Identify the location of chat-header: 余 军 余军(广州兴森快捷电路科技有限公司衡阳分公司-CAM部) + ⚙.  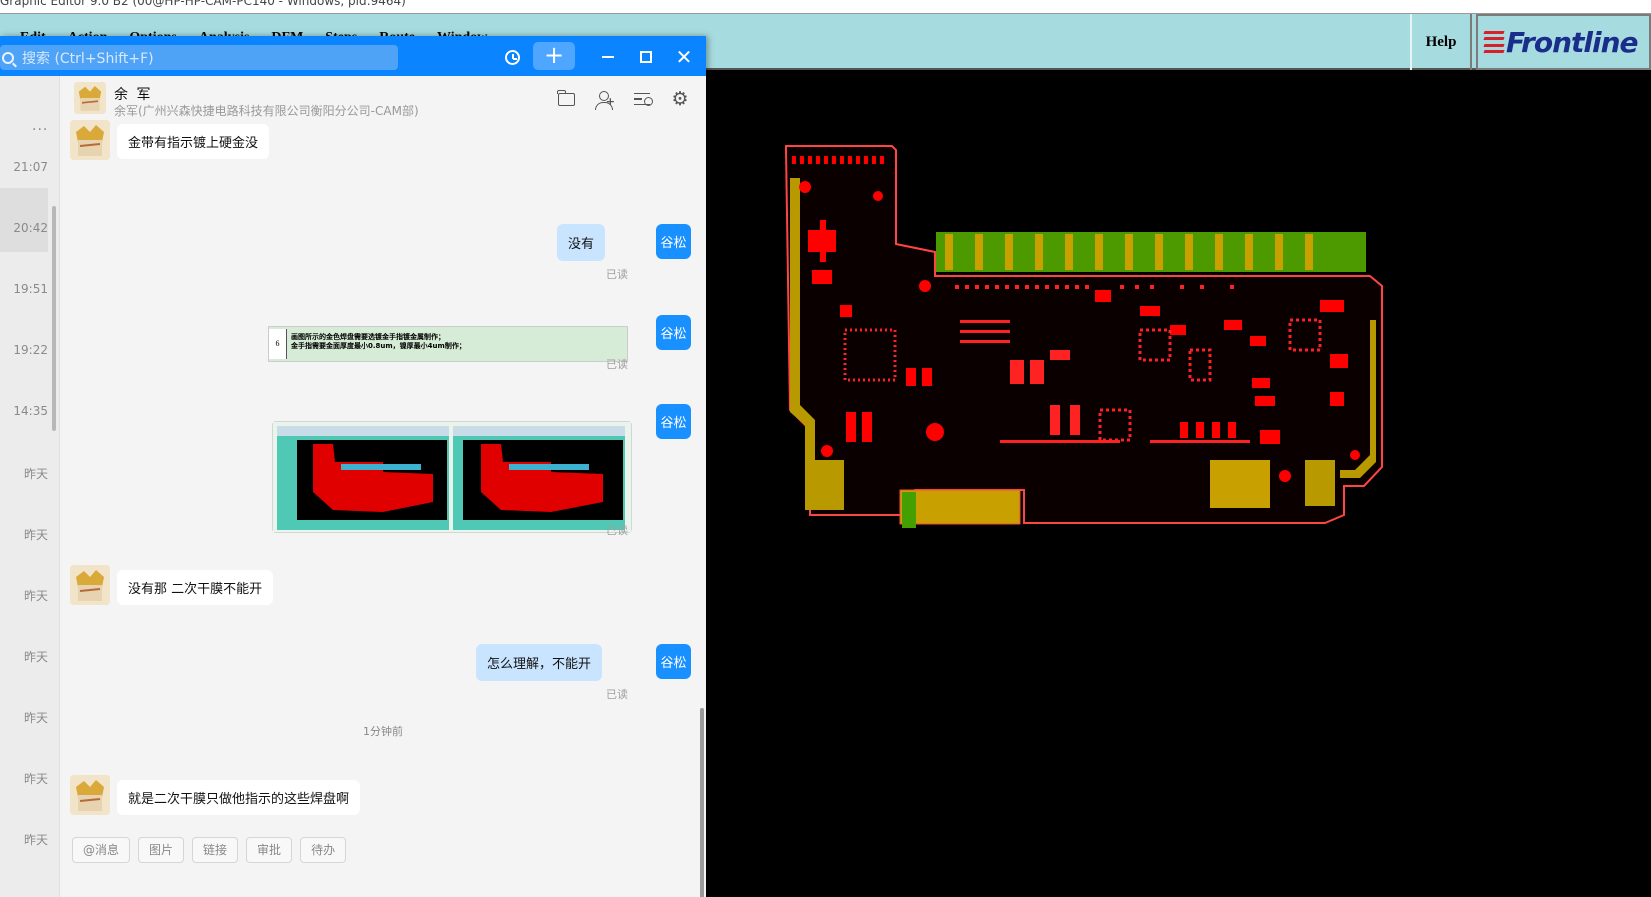
(383, 102).